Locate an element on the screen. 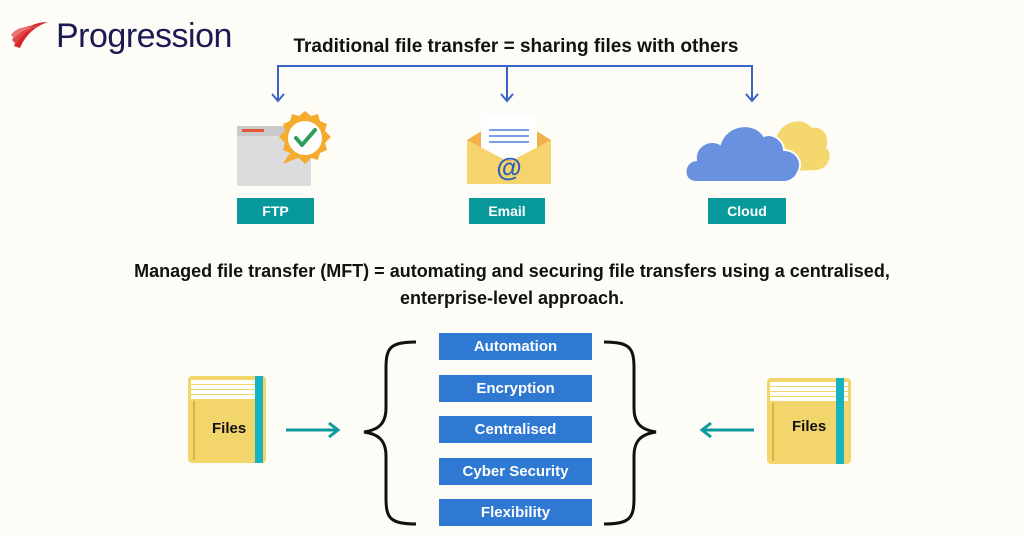 The image size is (1024, 536). connector-lines is located at coordinates (515, 84).